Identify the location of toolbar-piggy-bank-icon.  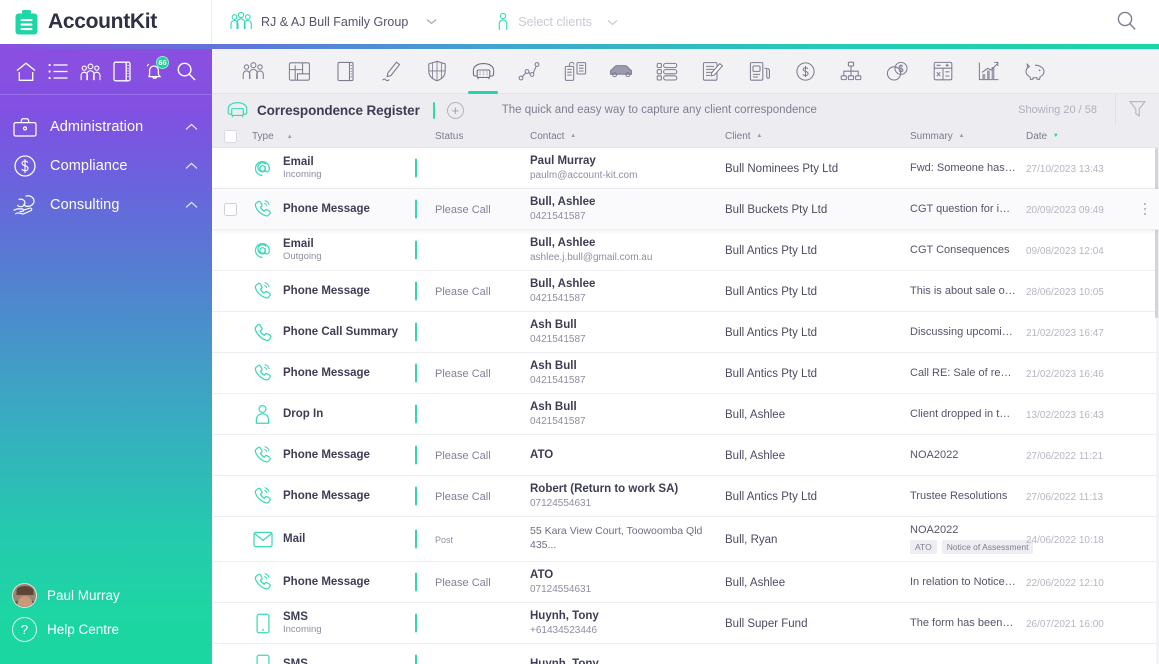
(1035, 71).